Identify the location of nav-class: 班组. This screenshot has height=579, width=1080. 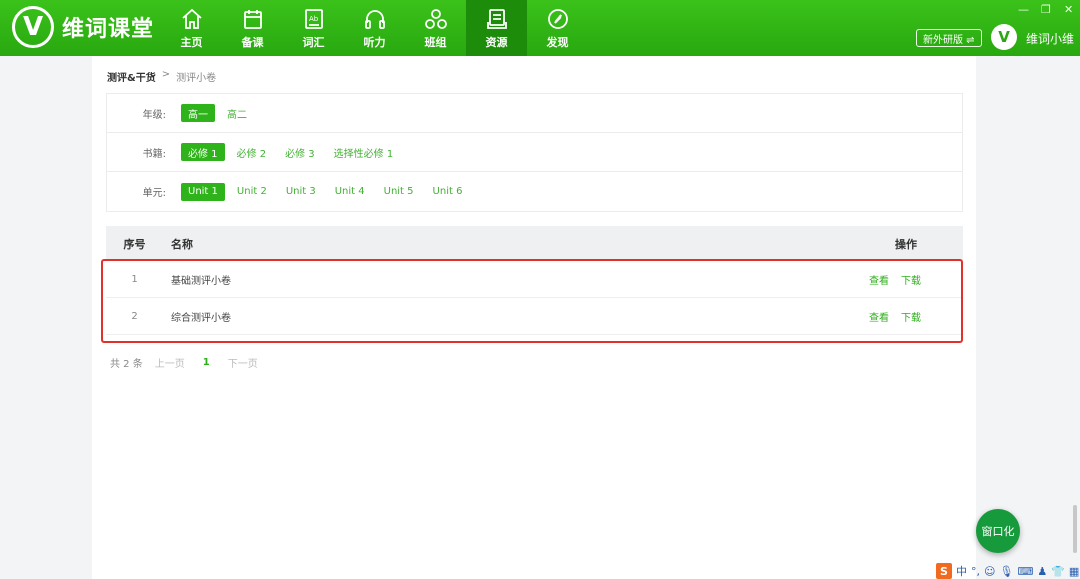
(435, 28).